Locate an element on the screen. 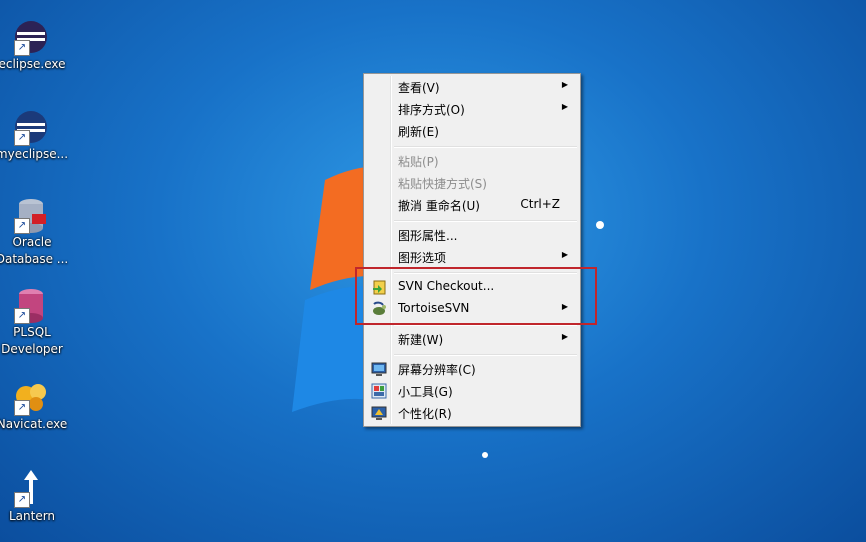 The height and width of the screenshot is (542, 866). desktop-icon-eclipse: ↗ eclipse.exe is located at coordinates (33, 49).